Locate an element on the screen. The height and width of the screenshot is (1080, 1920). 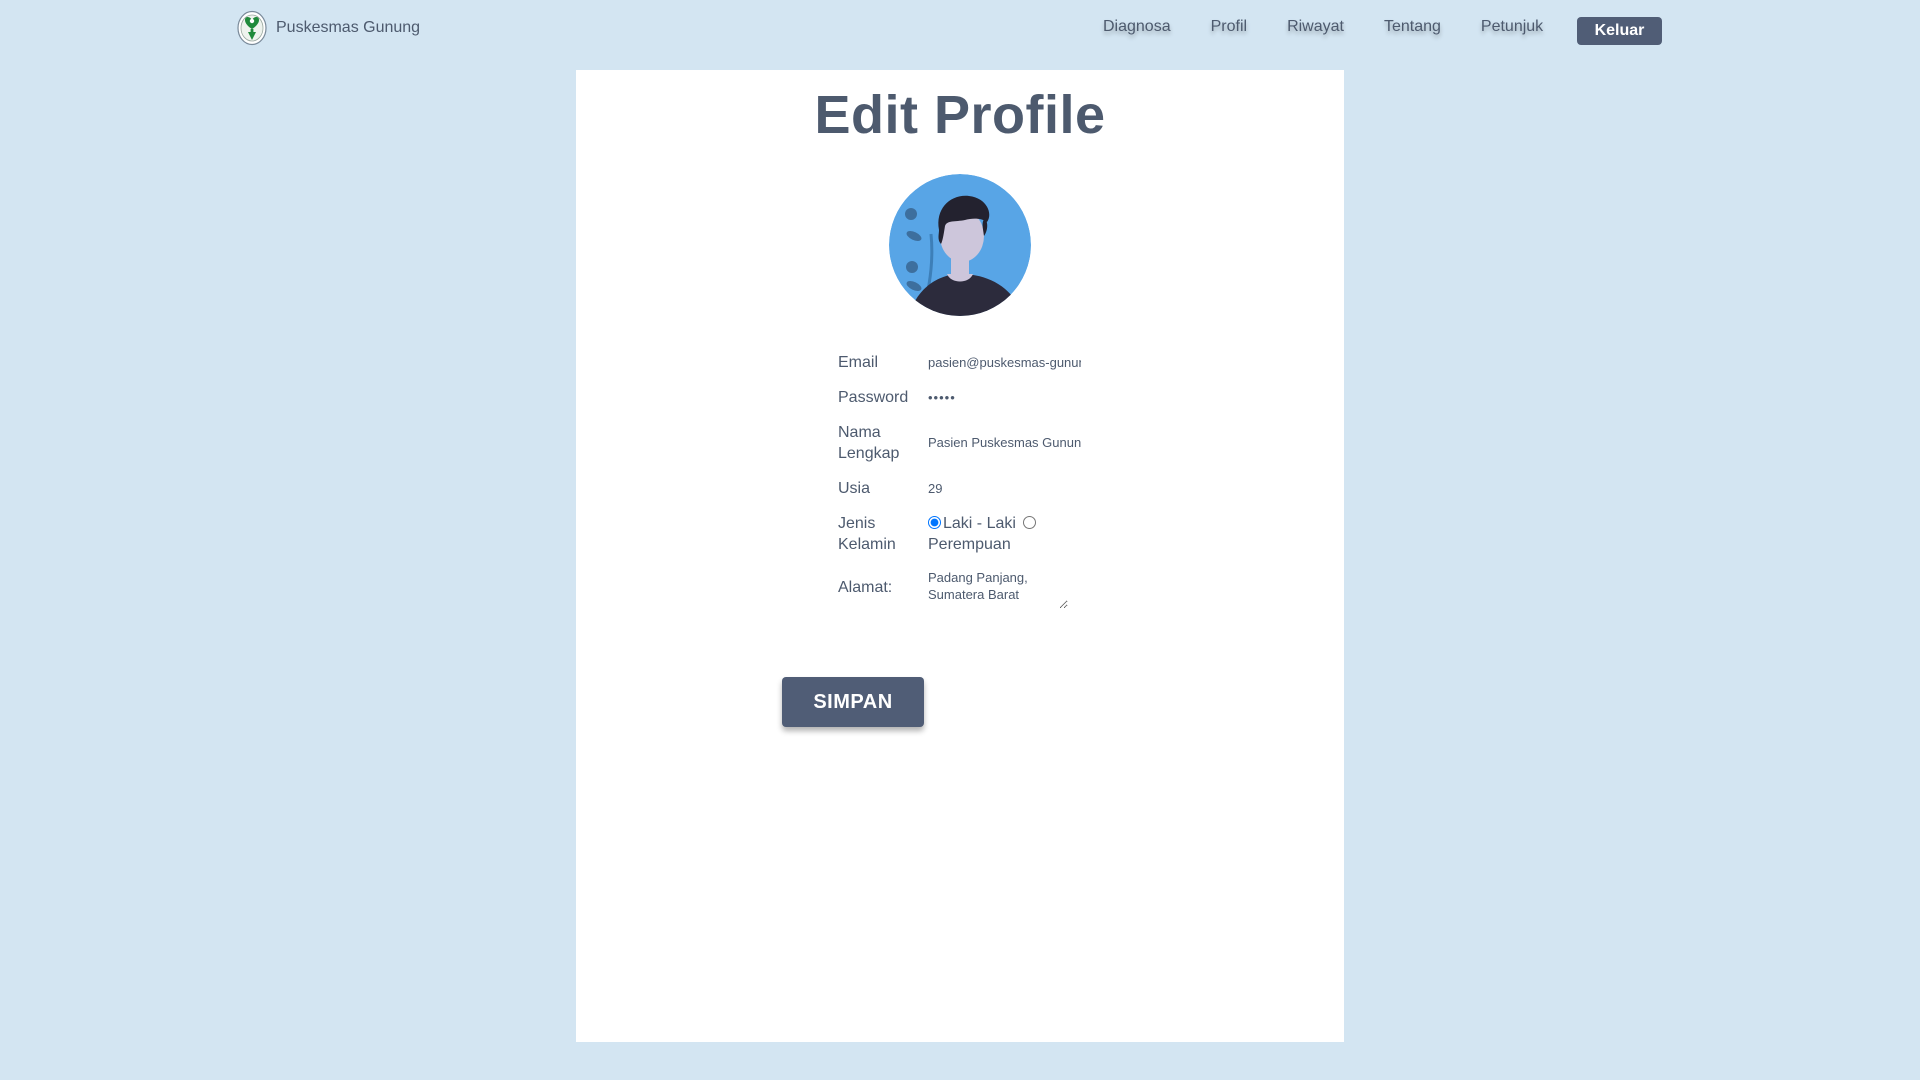
save-button: SIMPAN is located at coordinates (853, 702).